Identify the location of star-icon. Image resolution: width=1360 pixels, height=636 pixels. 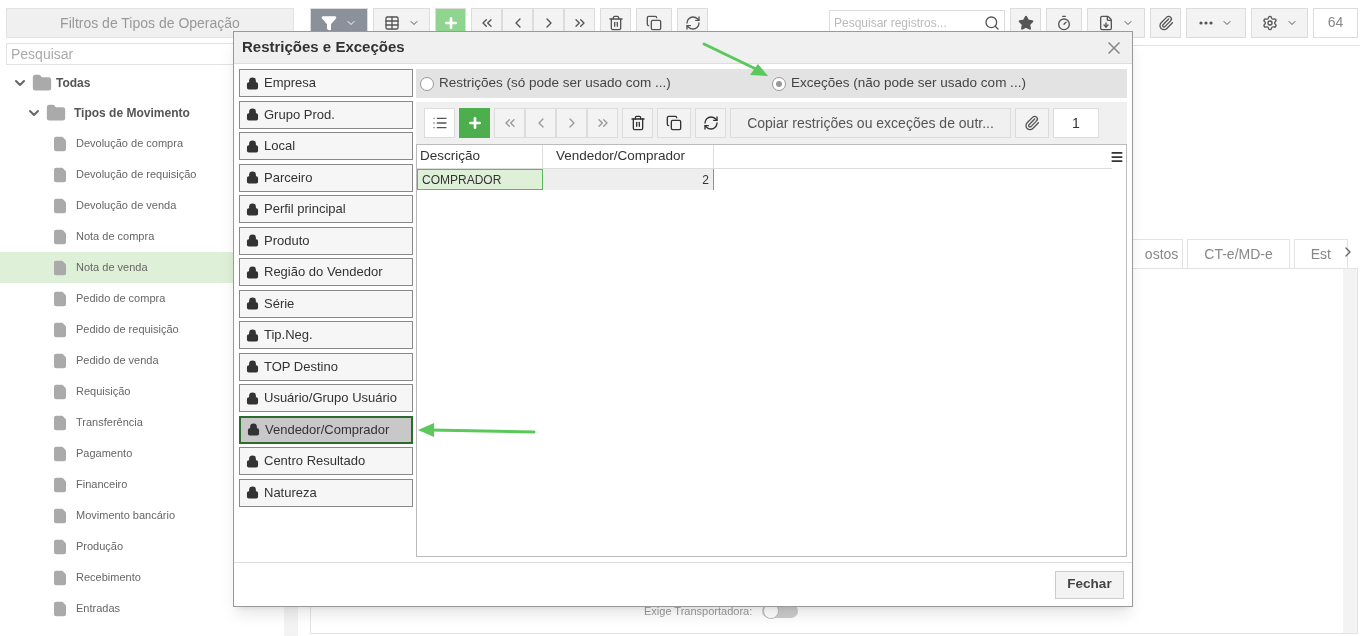
(1025, 22).